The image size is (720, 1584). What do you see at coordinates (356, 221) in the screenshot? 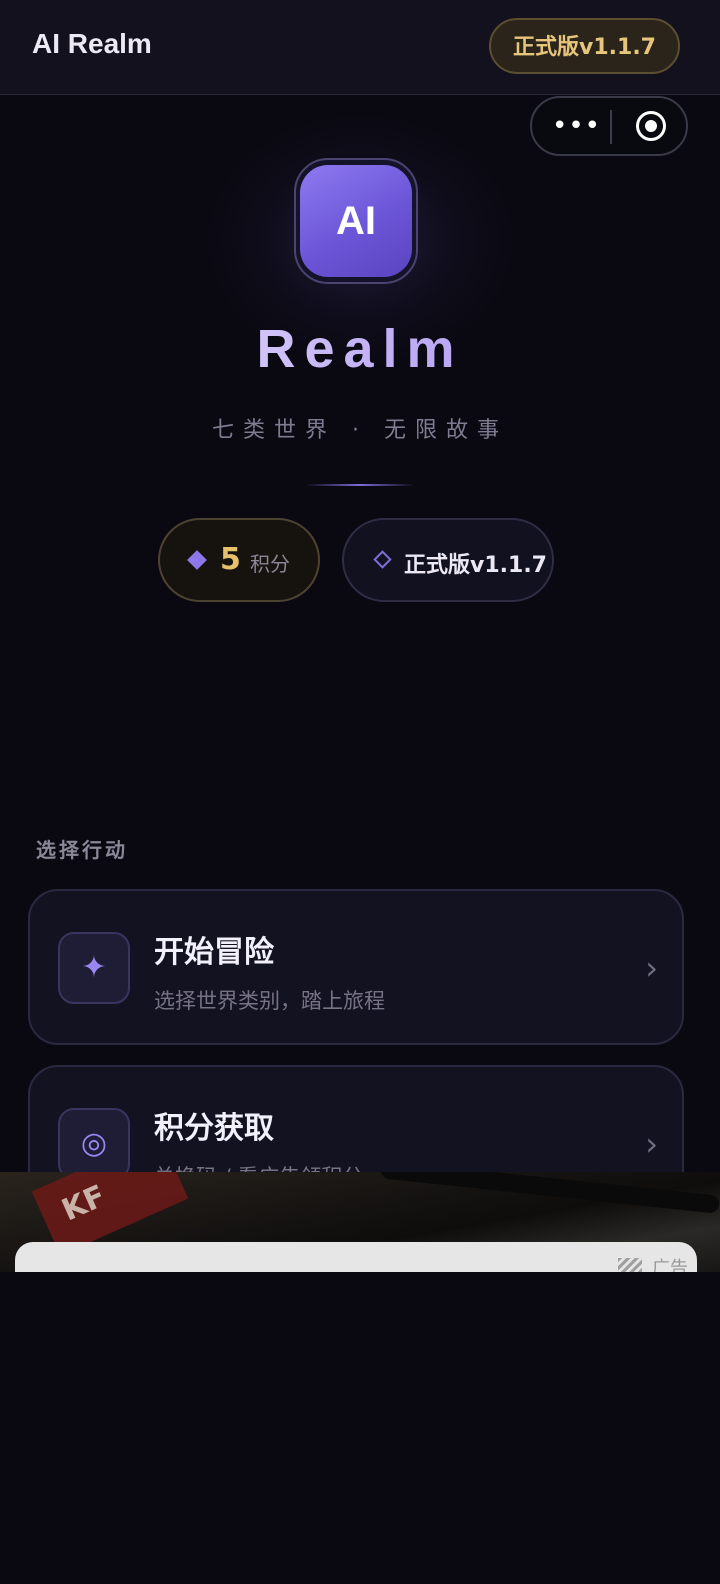
I see `app-logo: AI` at bounding box center [356, 221].